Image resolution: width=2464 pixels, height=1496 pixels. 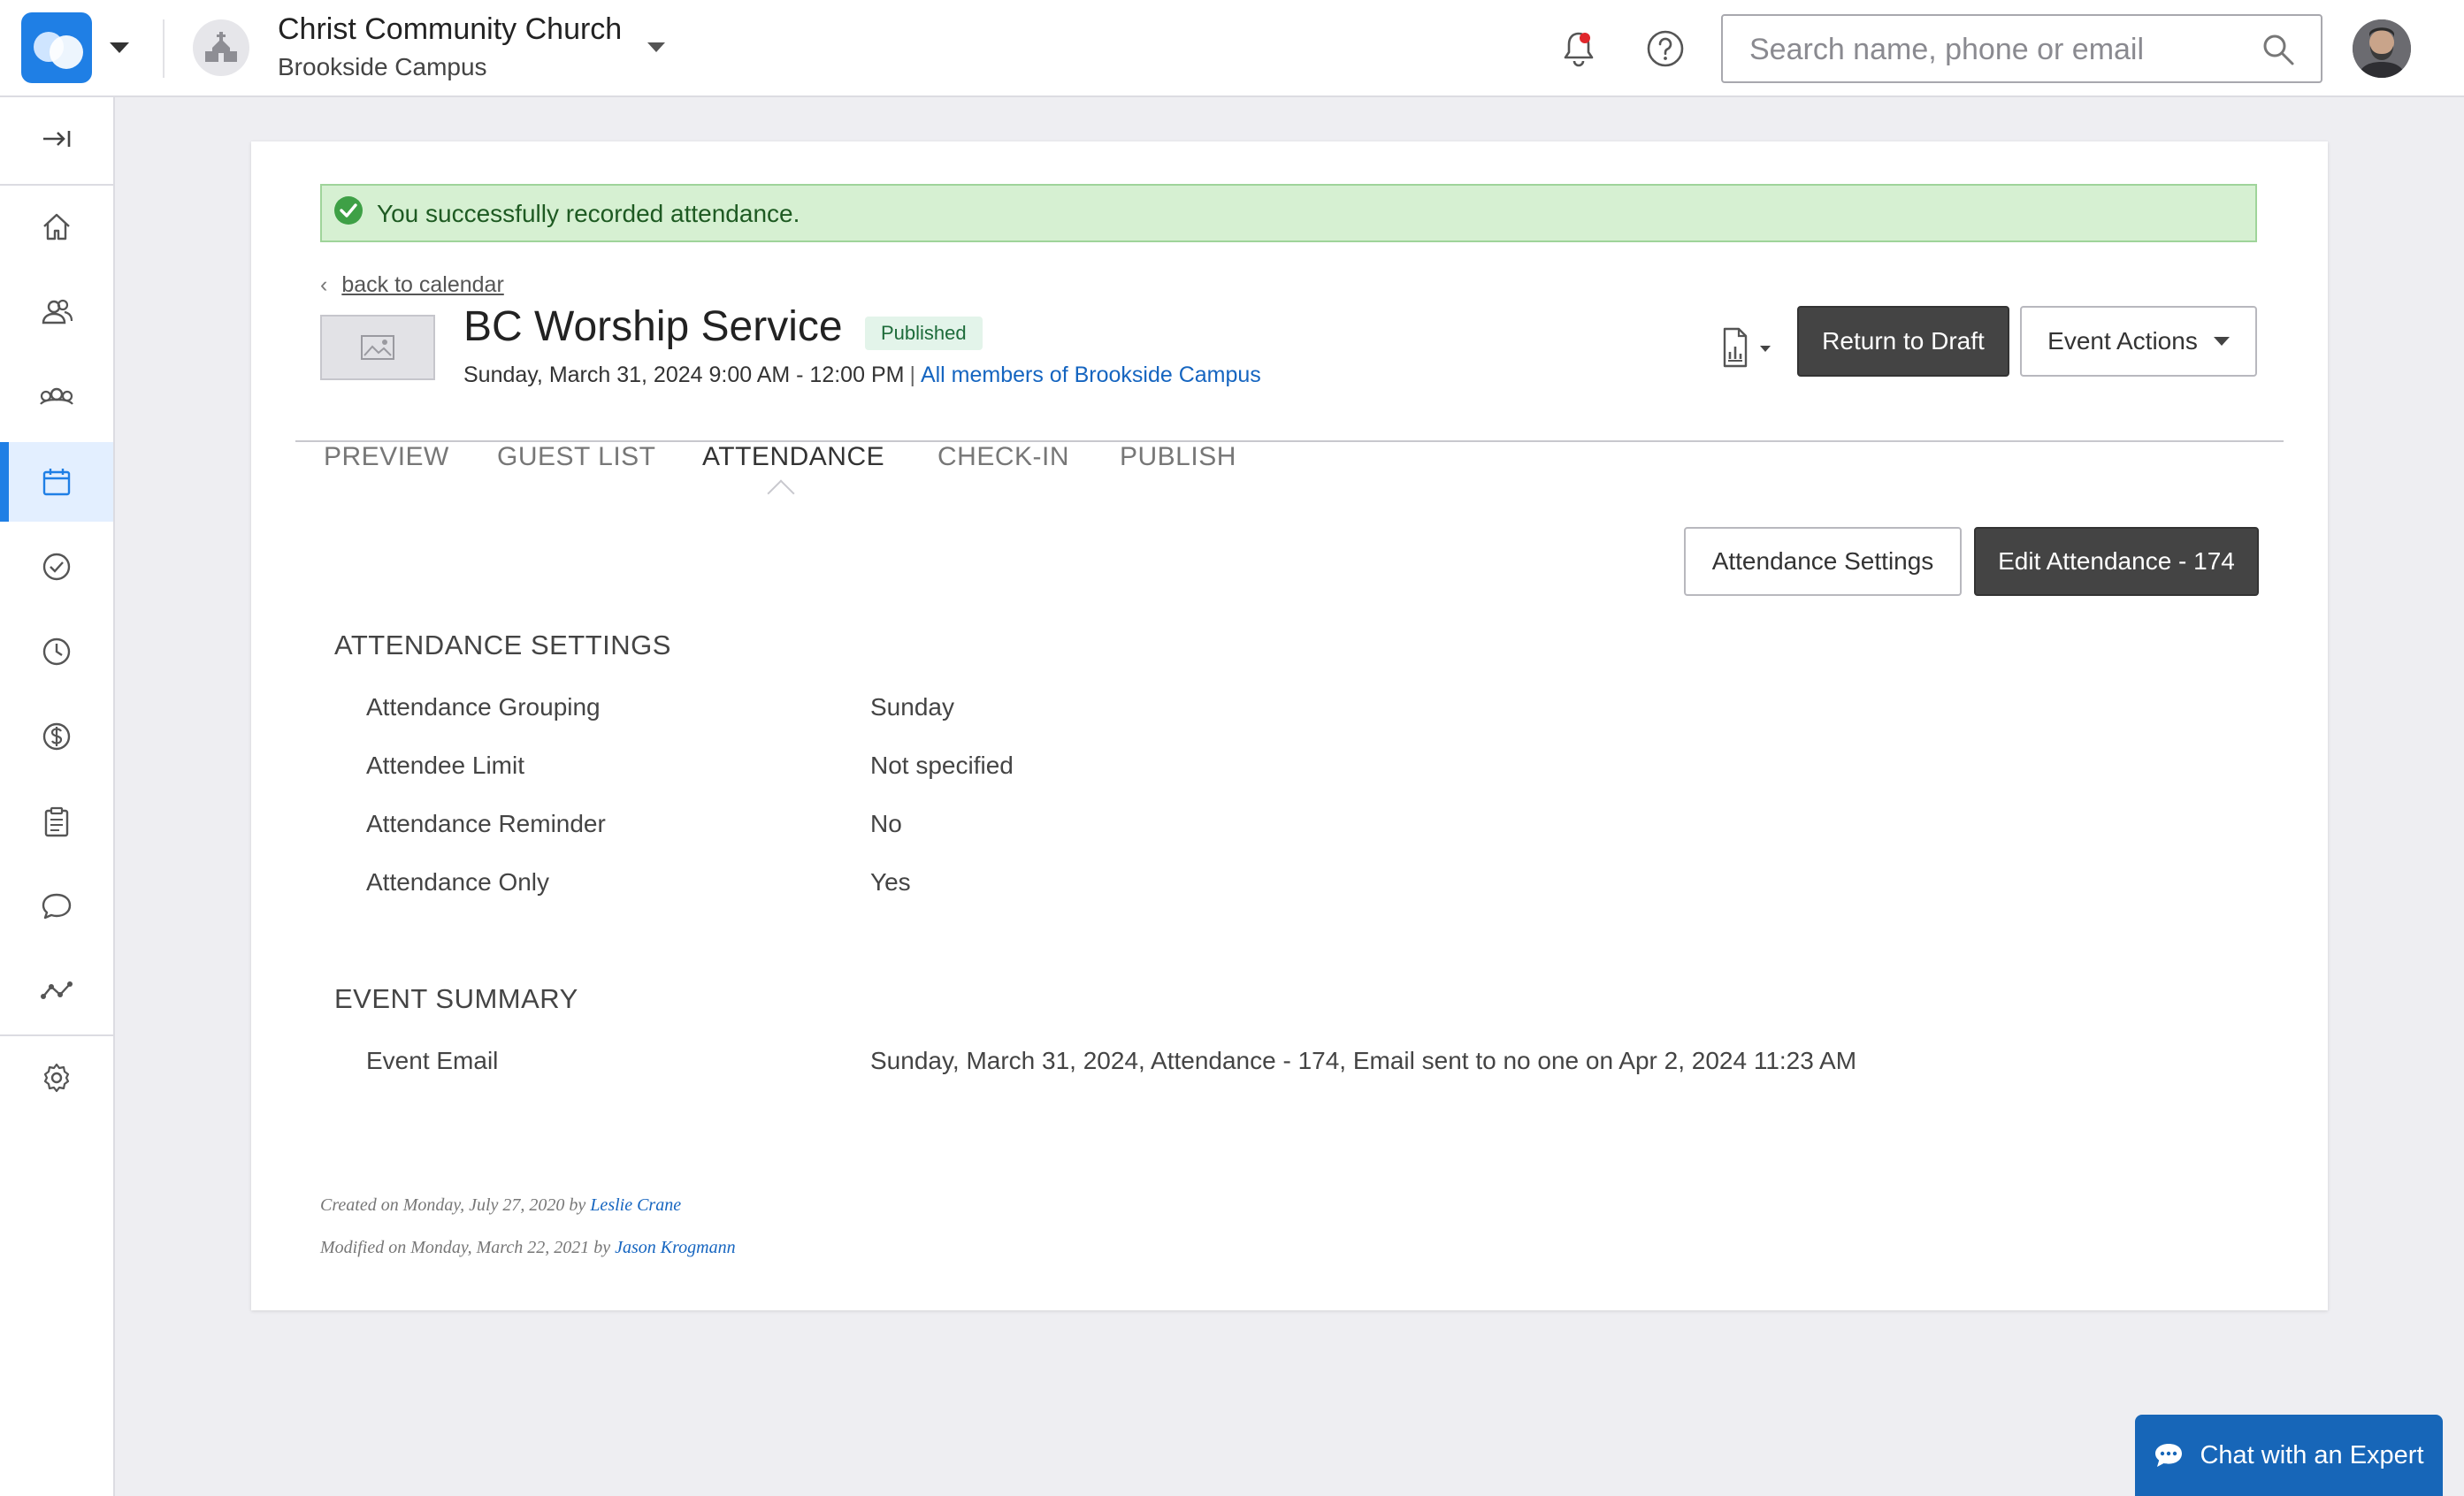 I want to click on event-actions-button: Event Actions, so click(x=2138, y=341).